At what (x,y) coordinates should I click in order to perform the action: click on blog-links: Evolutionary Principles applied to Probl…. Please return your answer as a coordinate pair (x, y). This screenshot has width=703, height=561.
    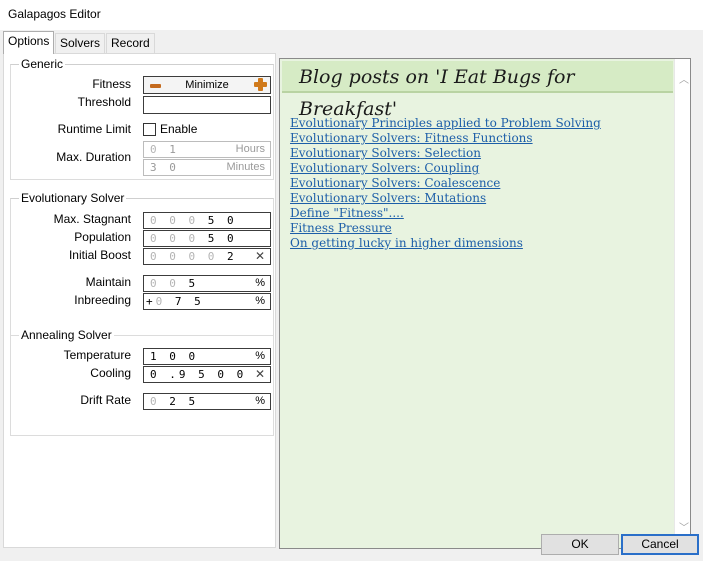
    Looking at the image, I should click on (445, 183).